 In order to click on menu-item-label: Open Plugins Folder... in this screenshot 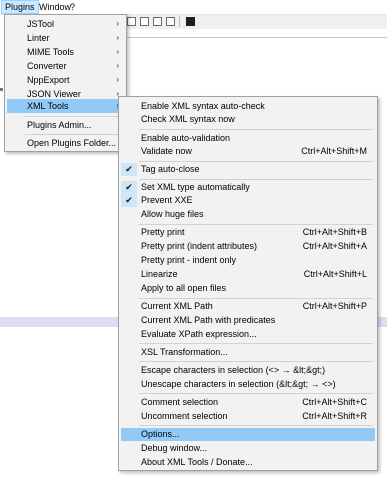, I will do `click(72, 143)`.